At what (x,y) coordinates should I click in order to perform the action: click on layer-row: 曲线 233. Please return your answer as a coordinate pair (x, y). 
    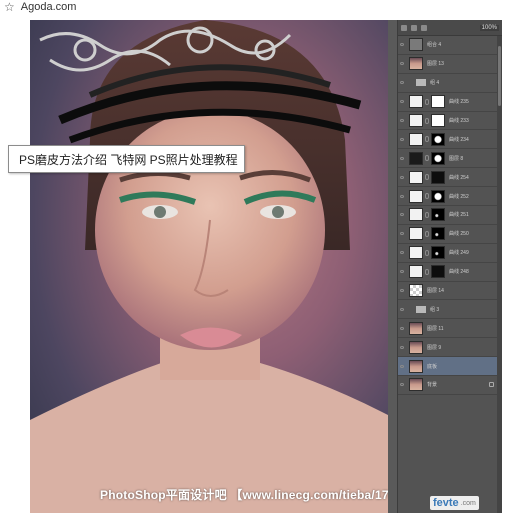
    Looking at the image, I should click on (450, 121).